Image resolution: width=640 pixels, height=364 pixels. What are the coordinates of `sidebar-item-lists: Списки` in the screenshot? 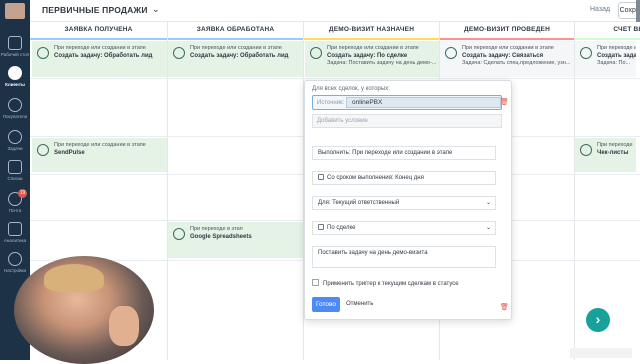 It's located at (15, 170).